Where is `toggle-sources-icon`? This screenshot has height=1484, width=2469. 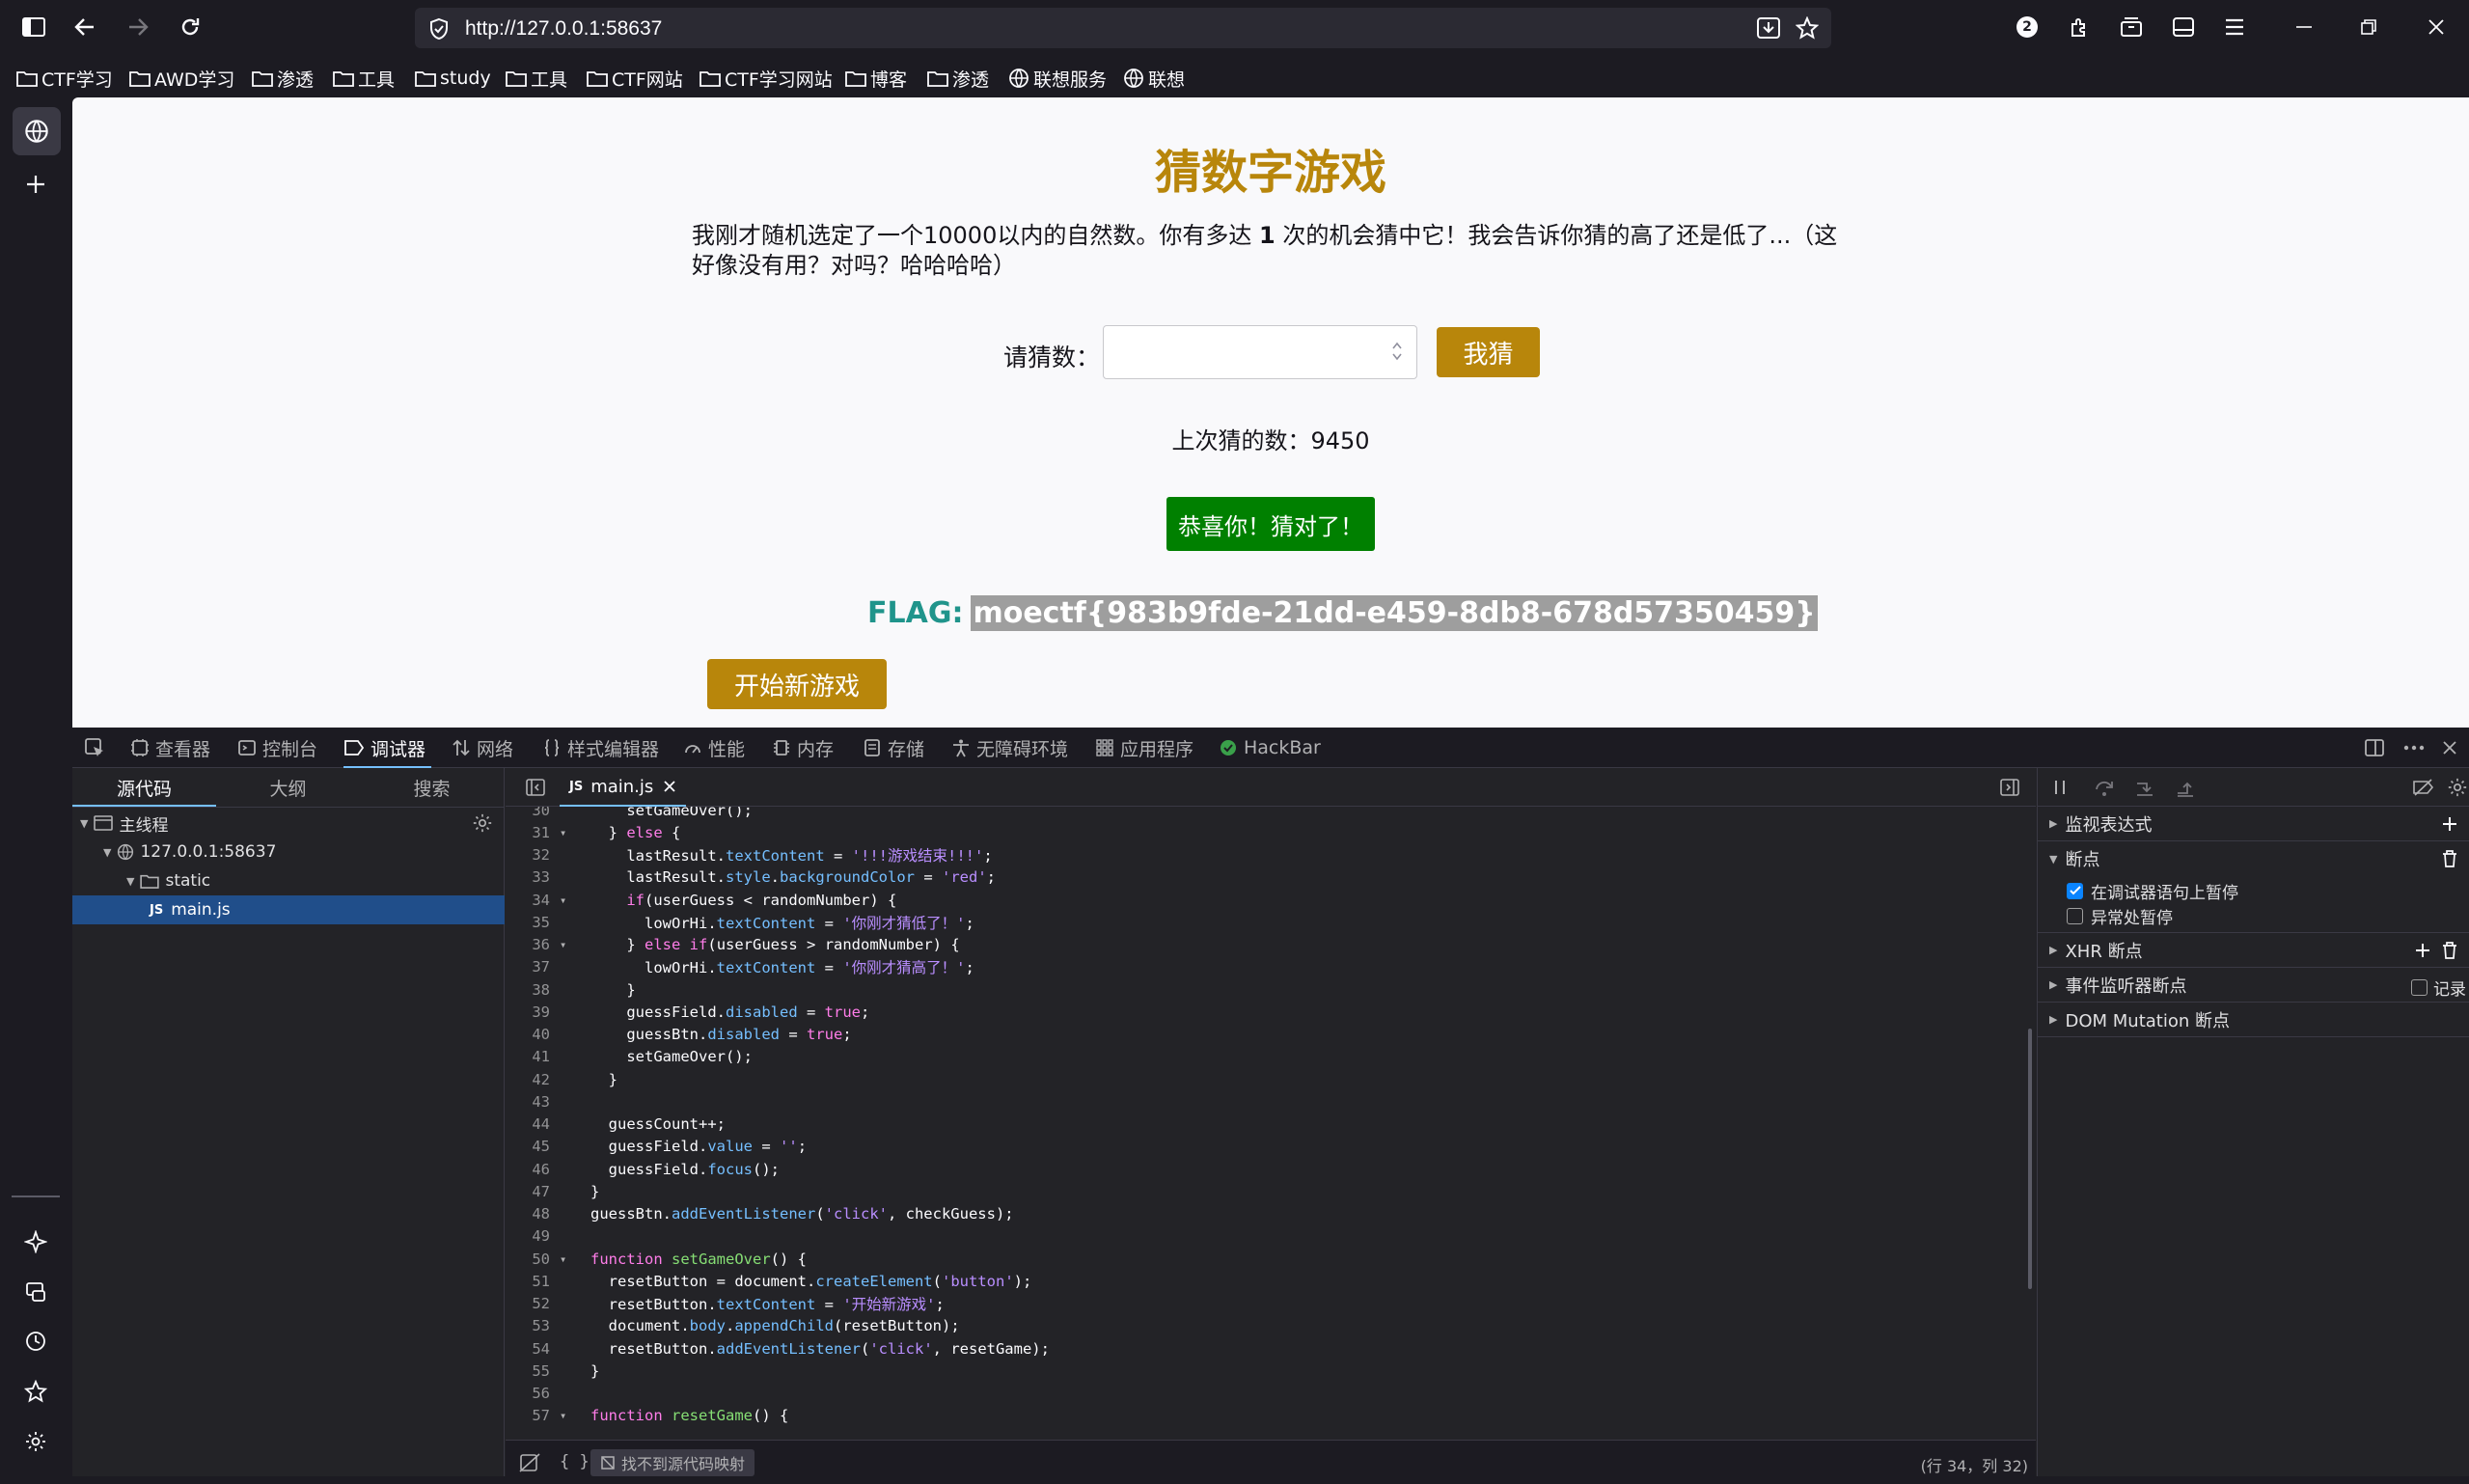
toggle-sources-icon is located at coordinates (535, 787).